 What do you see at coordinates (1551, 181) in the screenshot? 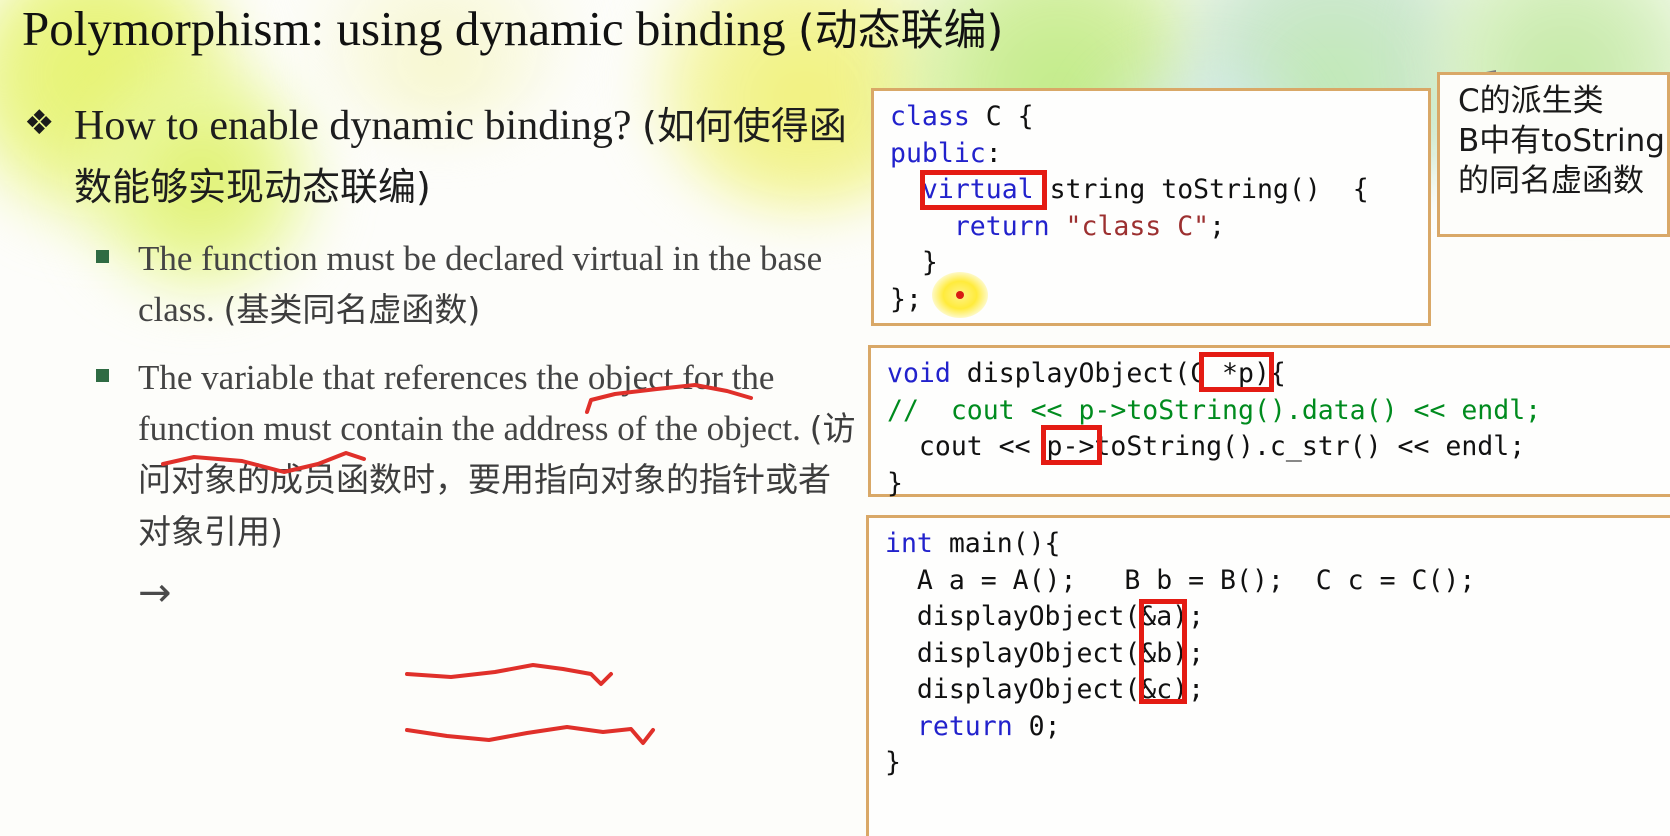
I see `callout-line-2: 的同名虚函数` at bounding box center [1551, 181].